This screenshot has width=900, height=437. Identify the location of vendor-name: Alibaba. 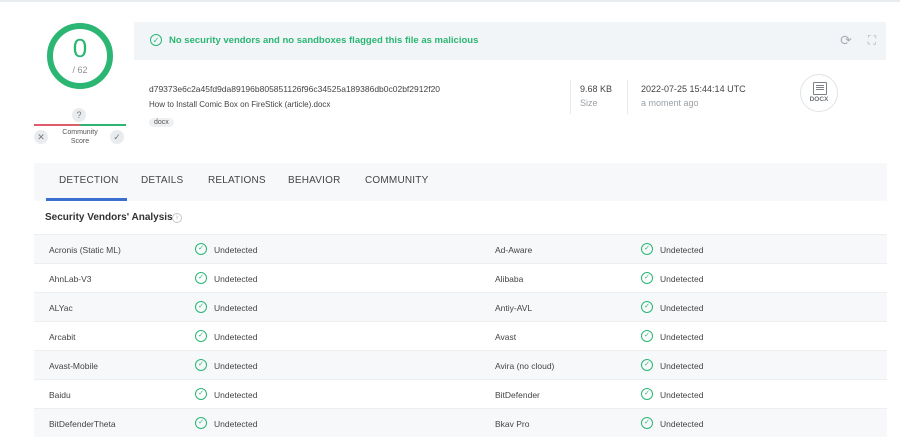
(509, 279).